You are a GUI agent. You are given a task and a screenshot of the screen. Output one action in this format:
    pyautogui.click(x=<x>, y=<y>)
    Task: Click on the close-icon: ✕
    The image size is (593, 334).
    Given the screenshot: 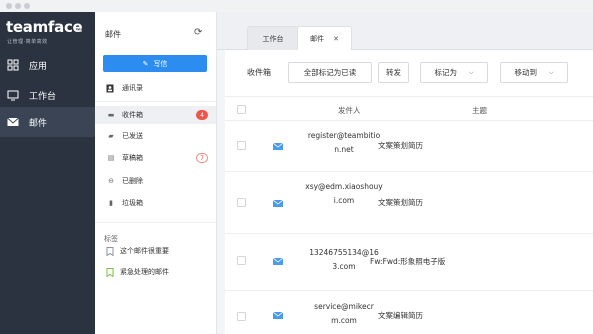 What is the action you would take?
    pyautogui.click(x=336, y=39)
    